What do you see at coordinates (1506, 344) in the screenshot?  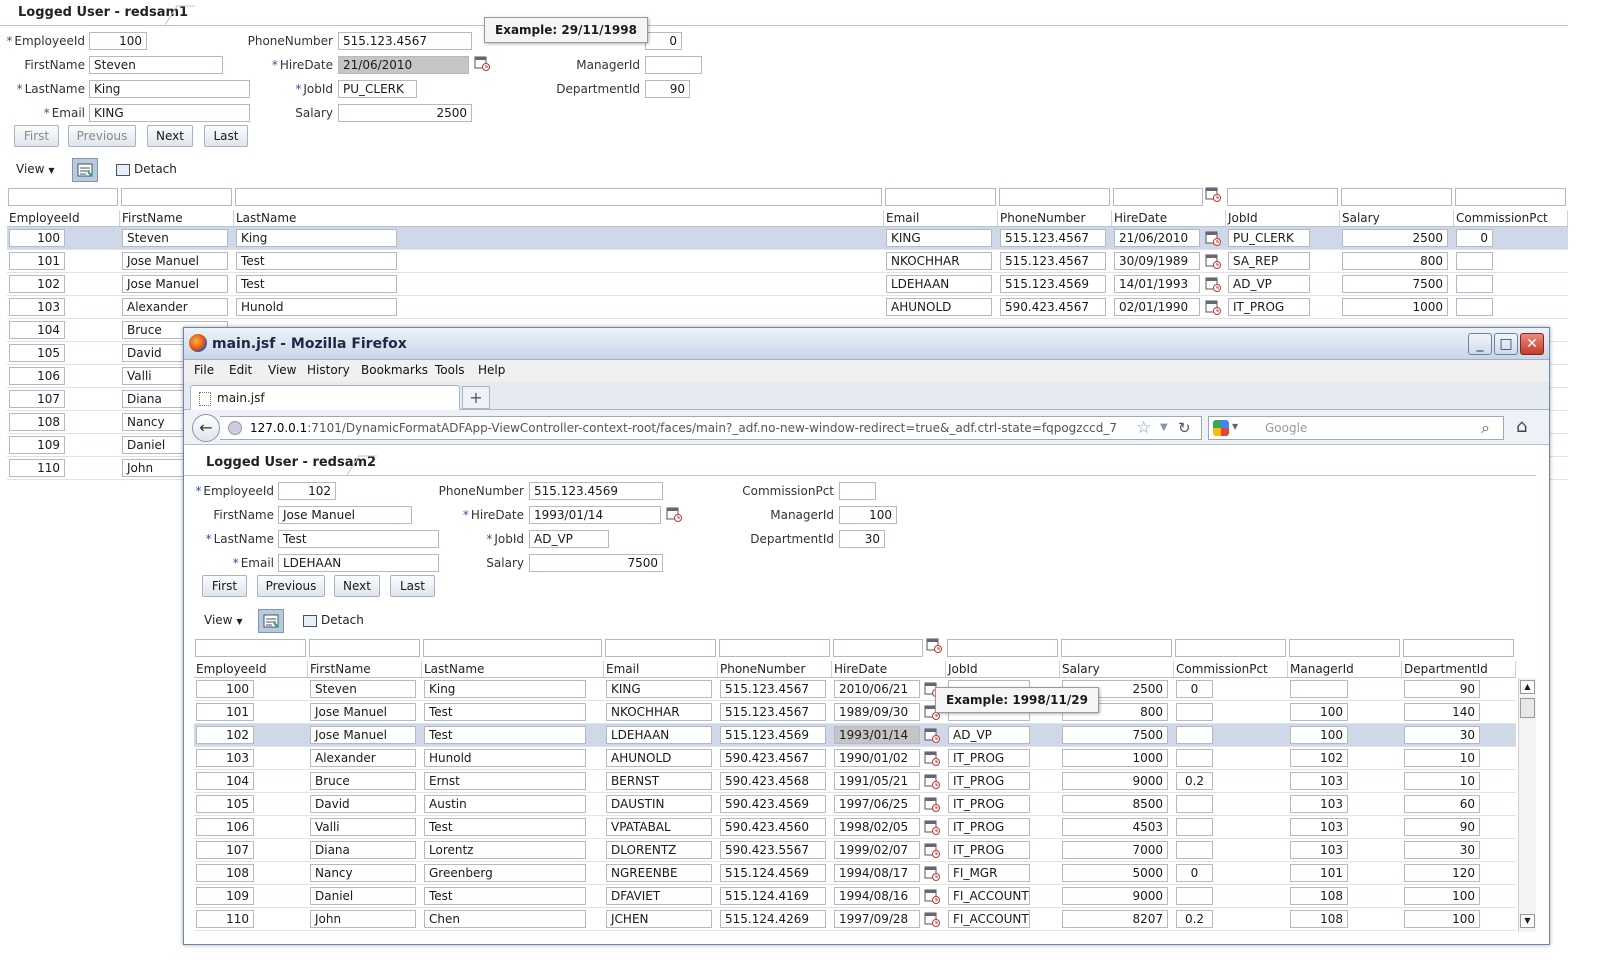 I see `maximize-button: □` at bounding box center [1506, 344].